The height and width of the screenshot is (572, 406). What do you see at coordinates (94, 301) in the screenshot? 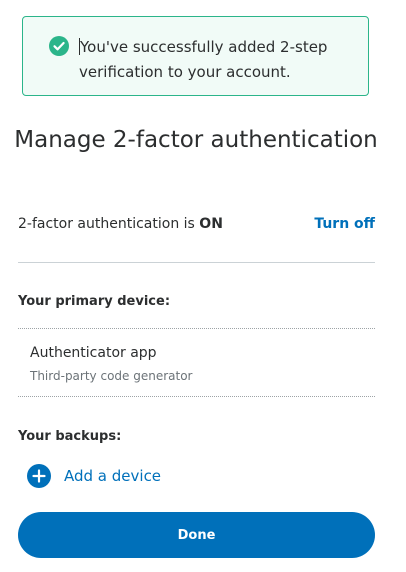
I see `primary-device-heading: Your primary device:` at bounding box center [94, 301].